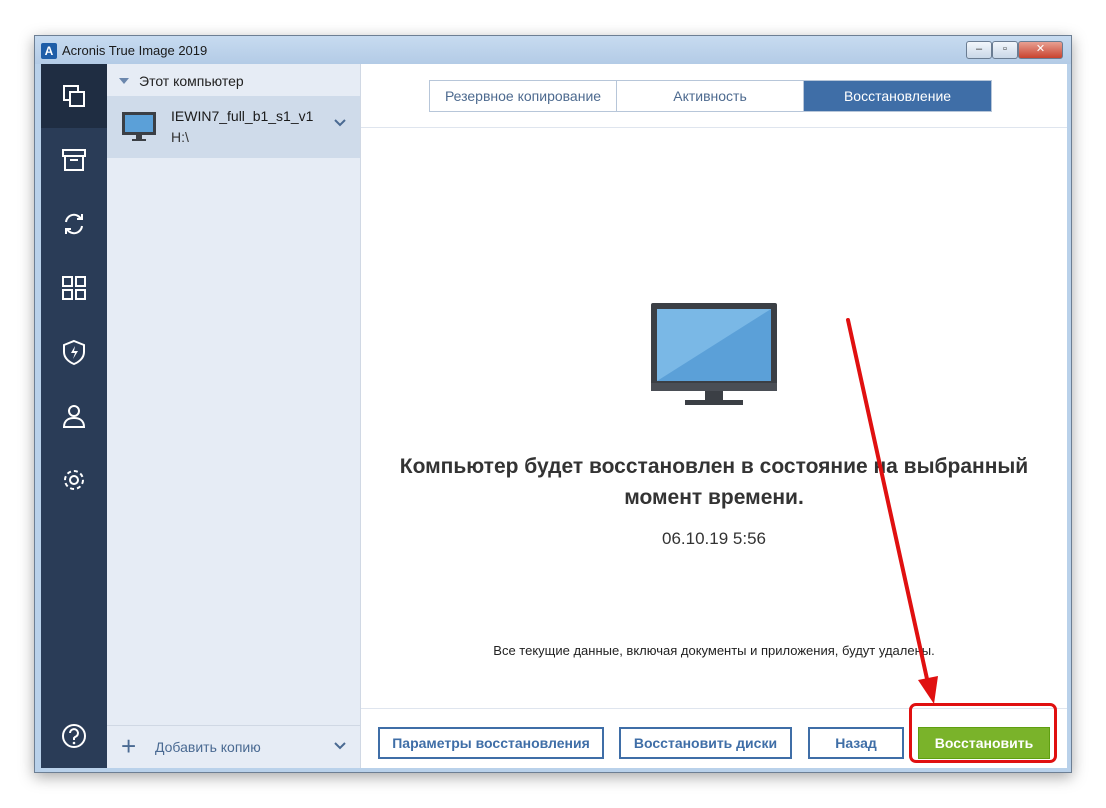 Image resolution: width=1106 pixels, height=808 pixels. Describe the element at coordinates (714, 354) in the screenshot. I see `computer-monitor-icon` at that location.